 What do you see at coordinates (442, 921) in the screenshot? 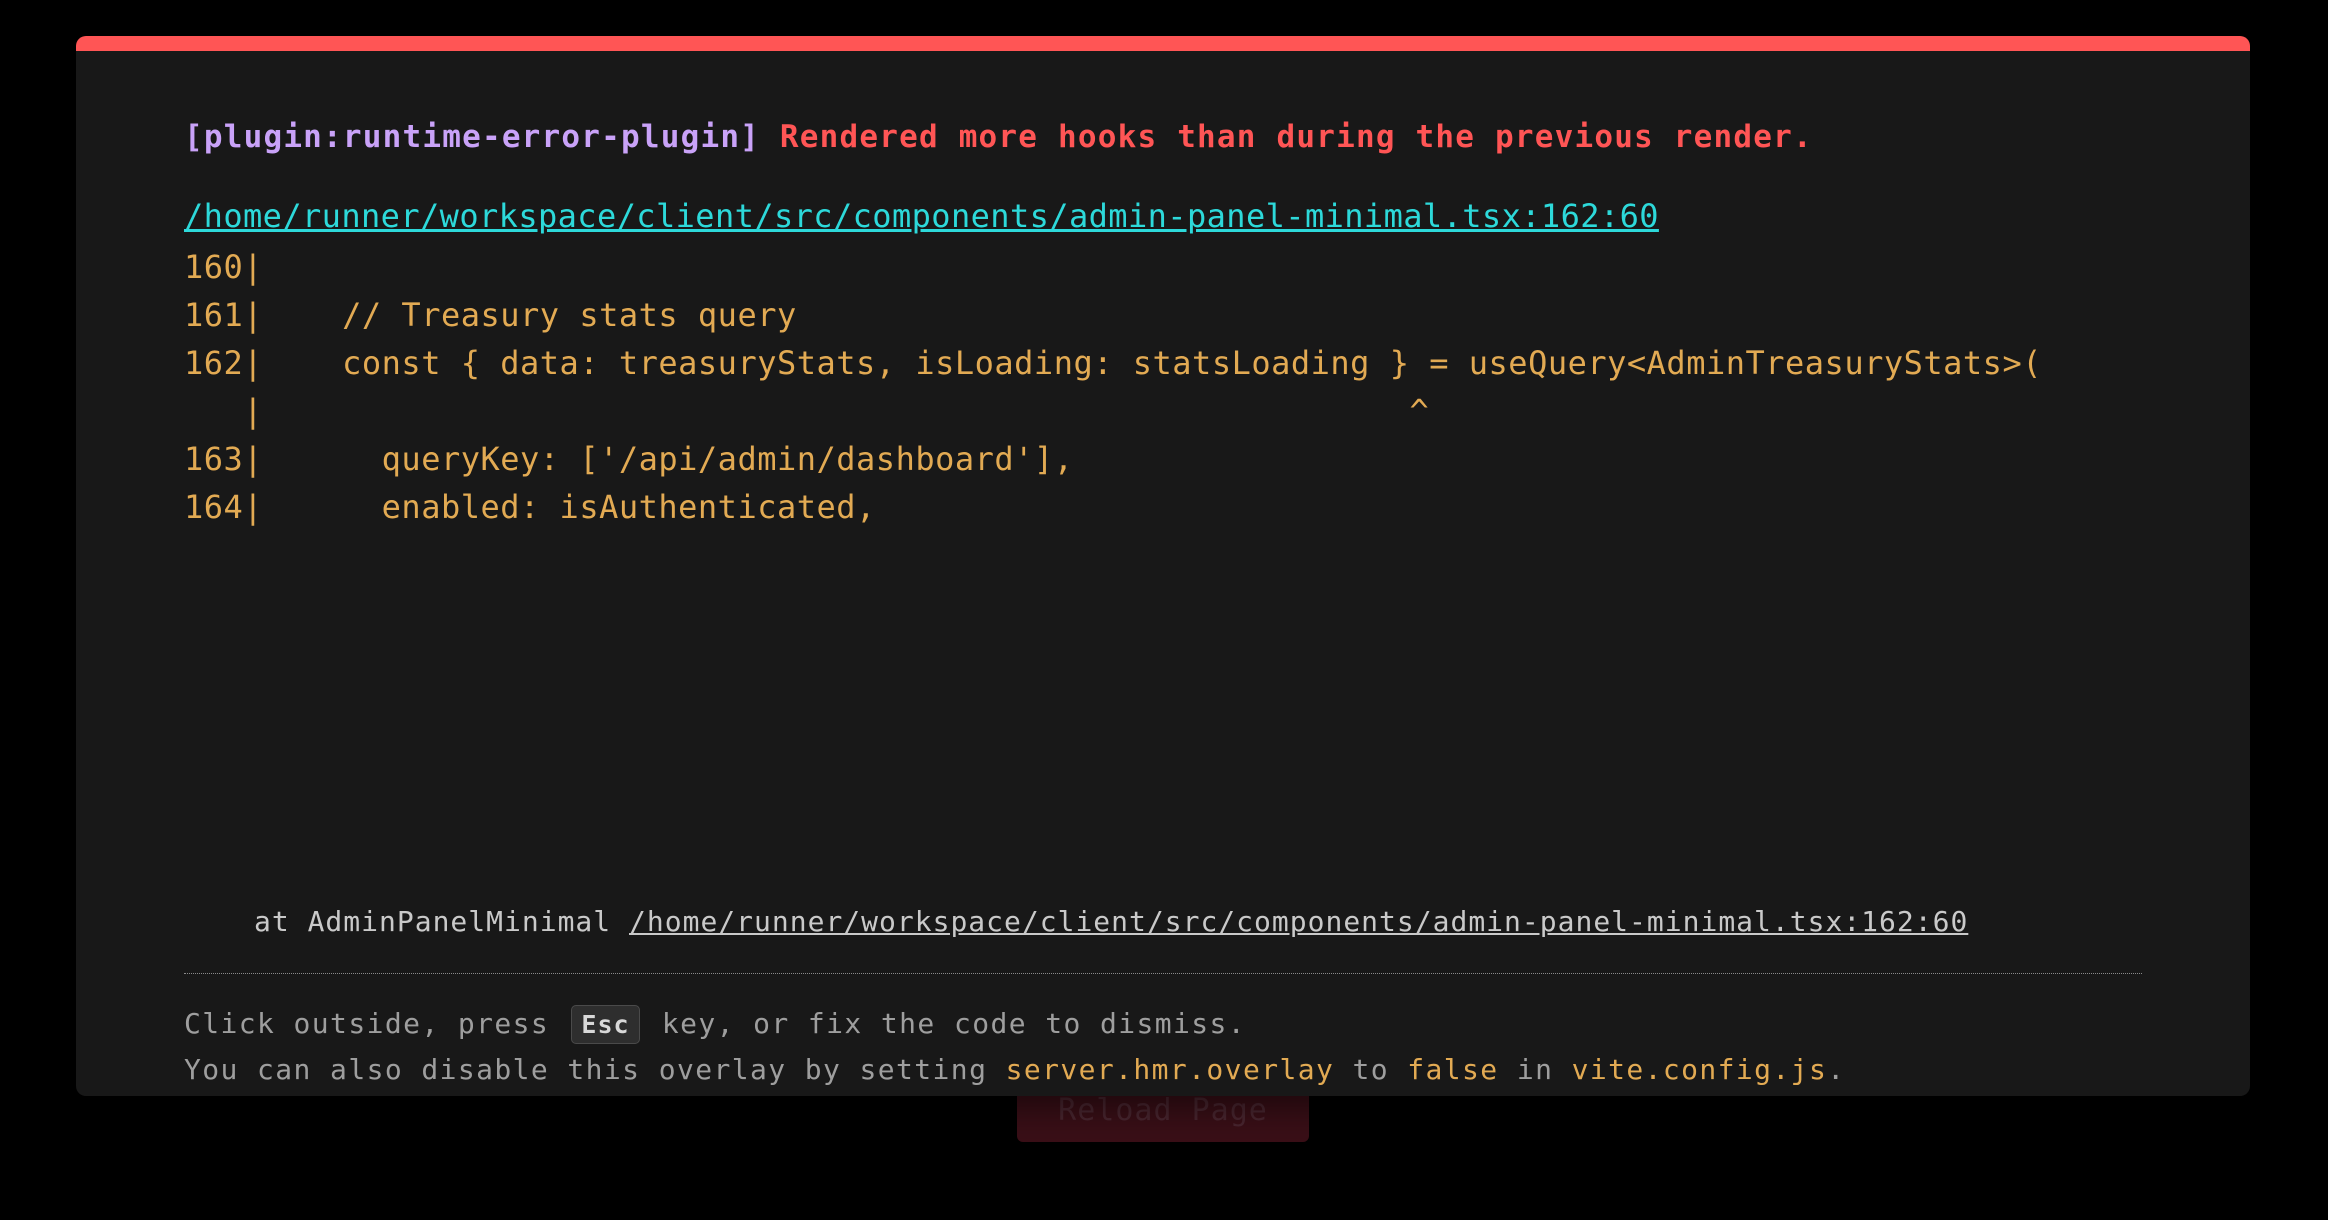
I see `stack-trace-prefix: at AdminPanelMinimal` at bounding box center [442, 921].